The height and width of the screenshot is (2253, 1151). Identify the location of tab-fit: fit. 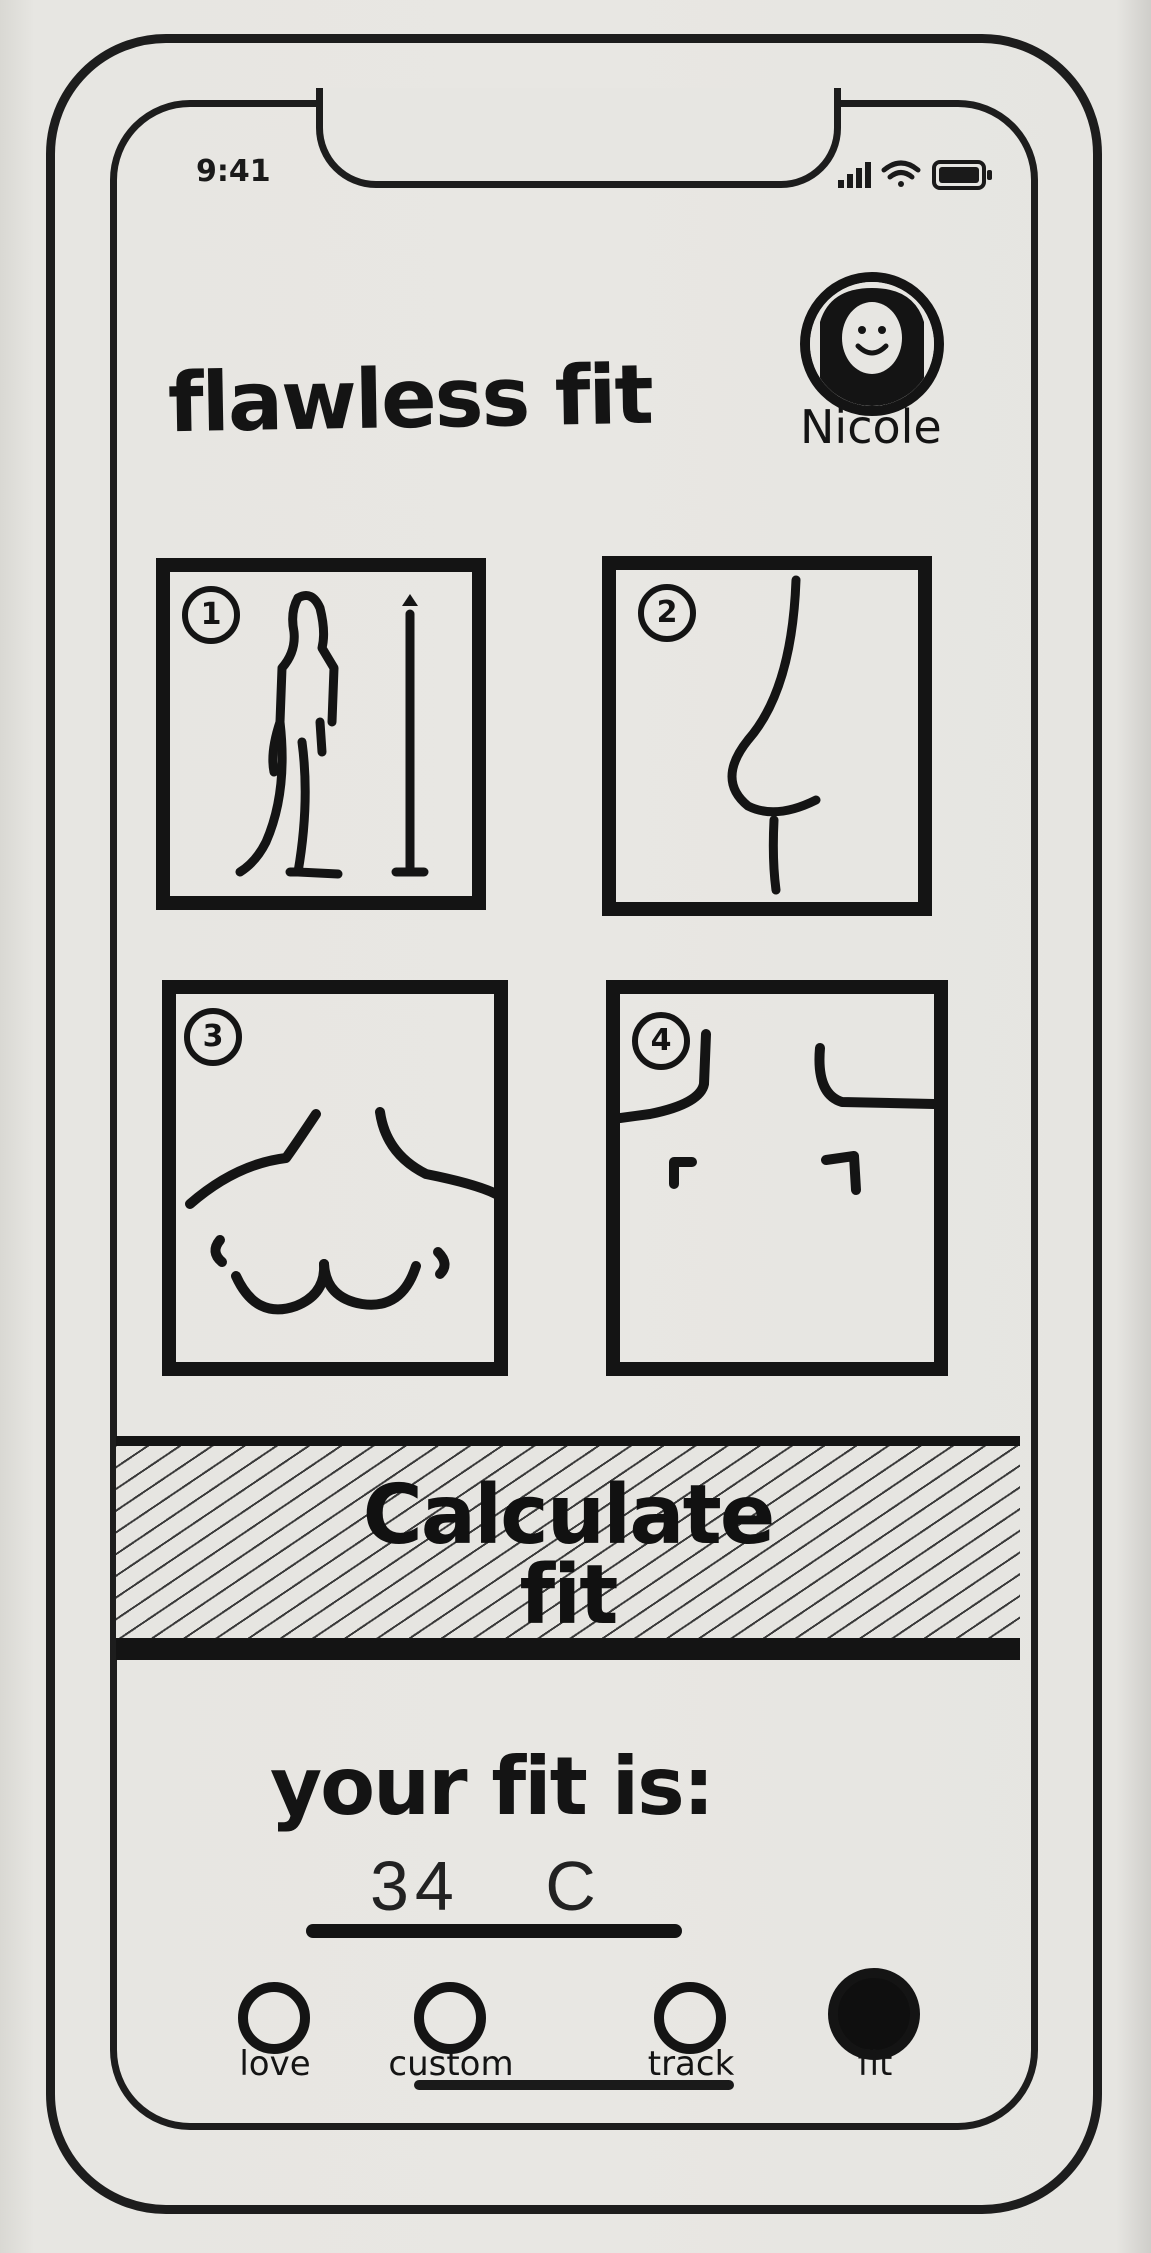
(875, 2033).